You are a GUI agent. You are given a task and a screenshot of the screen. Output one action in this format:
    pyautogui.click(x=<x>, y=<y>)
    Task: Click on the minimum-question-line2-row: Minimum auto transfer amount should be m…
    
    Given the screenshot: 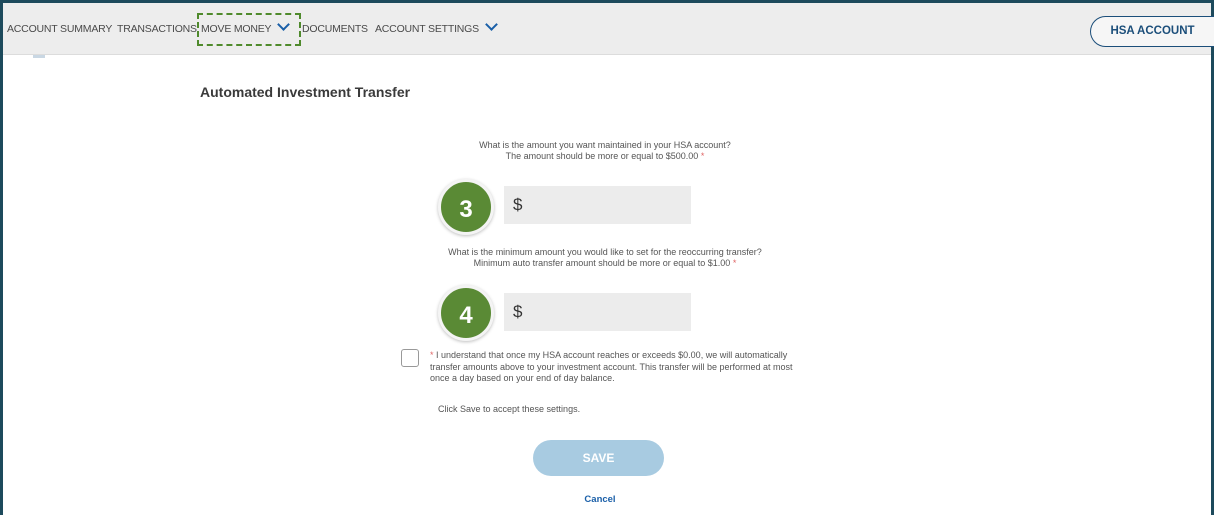 What is the action you would take?
    pyautogui.click(x=605, y=263)
    